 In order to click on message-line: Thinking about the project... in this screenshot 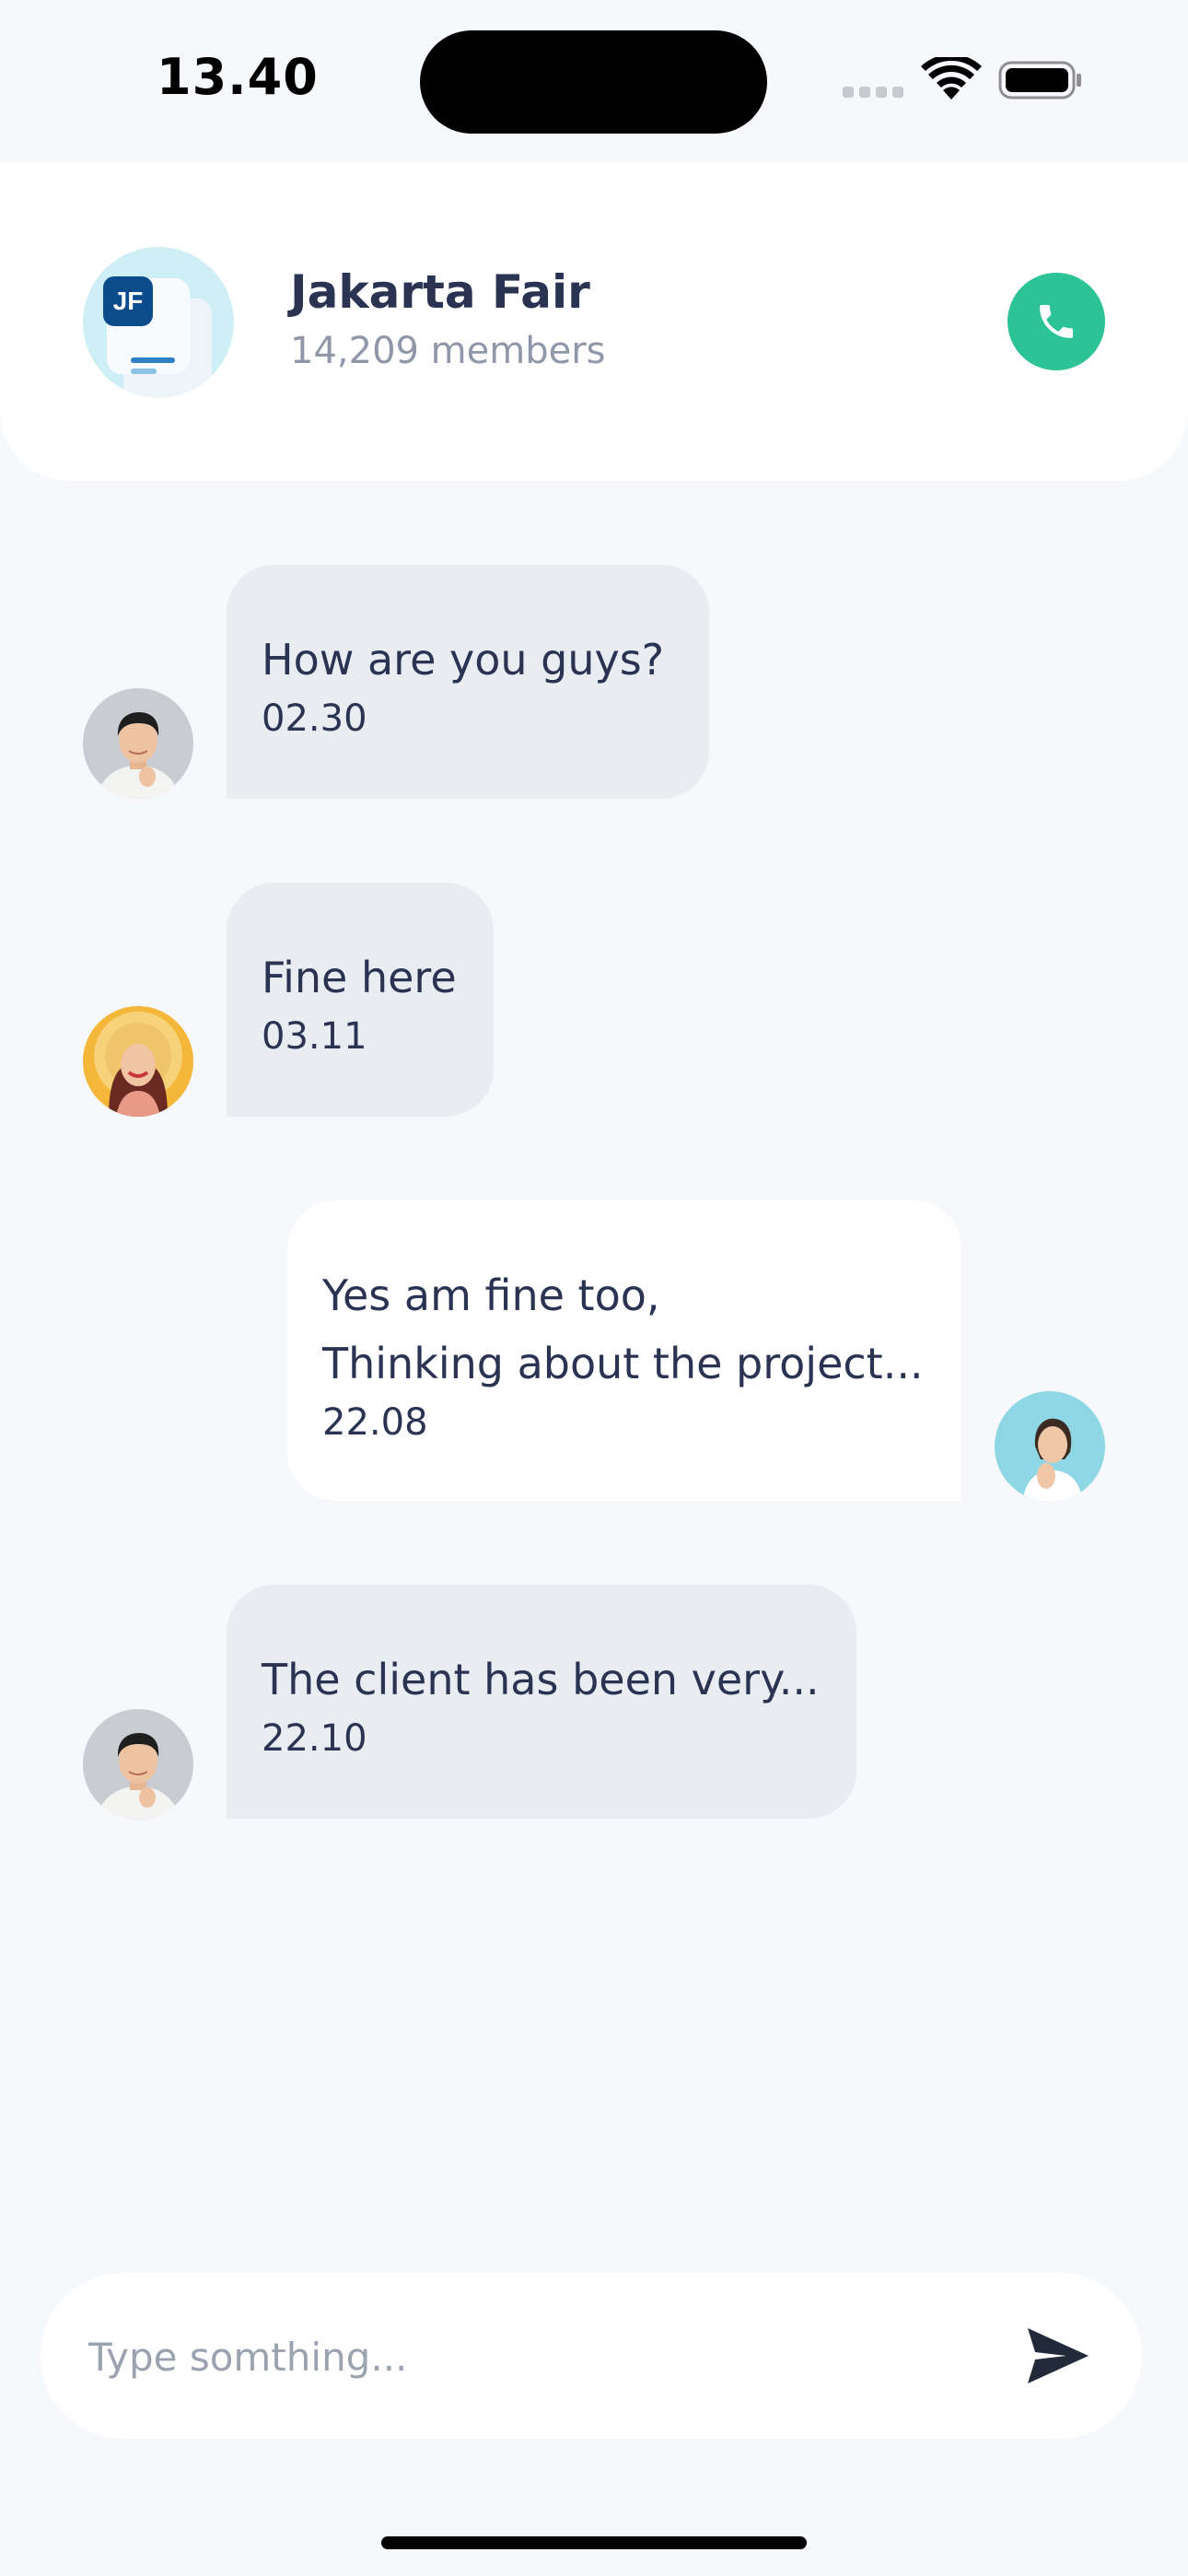, I will do `click(623, 1363)`.